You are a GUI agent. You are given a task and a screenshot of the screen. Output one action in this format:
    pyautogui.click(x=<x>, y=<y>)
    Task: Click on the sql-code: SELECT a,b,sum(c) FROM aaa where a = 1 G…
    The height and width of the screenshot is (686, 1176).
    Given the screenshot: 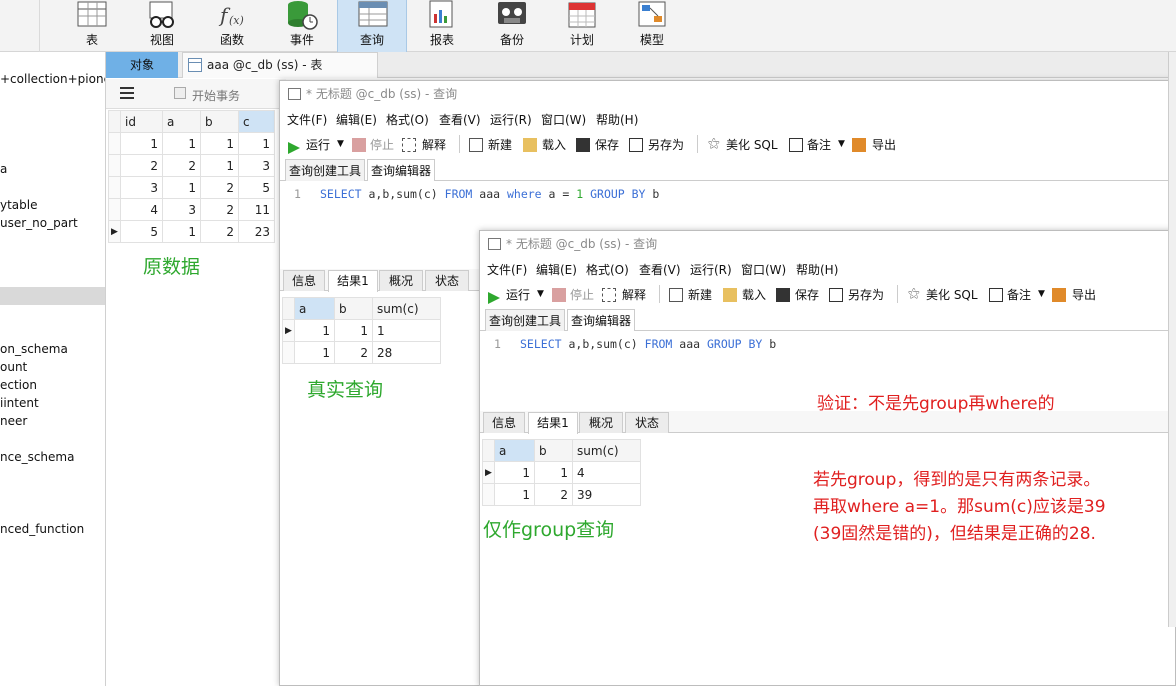 What is the action you would take?
    pyautogui.click(x=489, y=194)
    